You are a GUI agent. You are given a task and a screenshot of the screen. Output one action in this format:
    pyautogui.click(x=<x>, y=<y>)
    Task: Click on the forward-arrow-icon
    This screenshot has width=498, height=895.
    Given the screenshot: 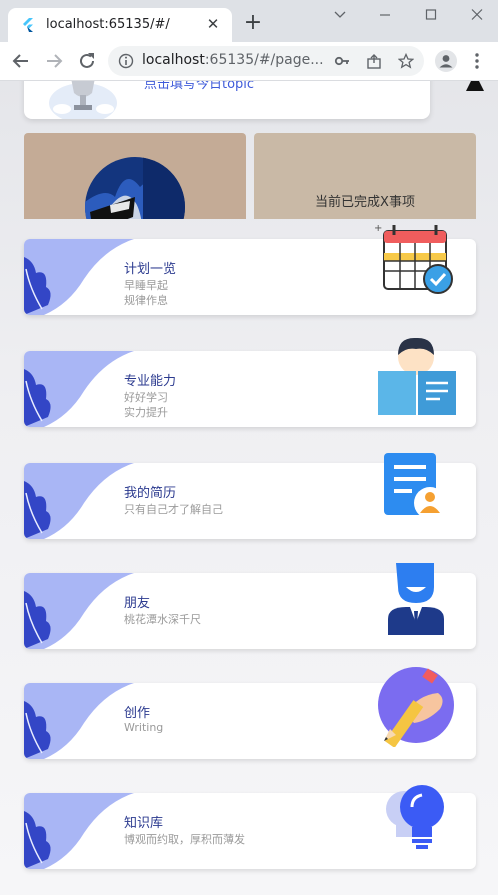 What is the action you would take?
    pyautogui.click(x=54, y=61)
    